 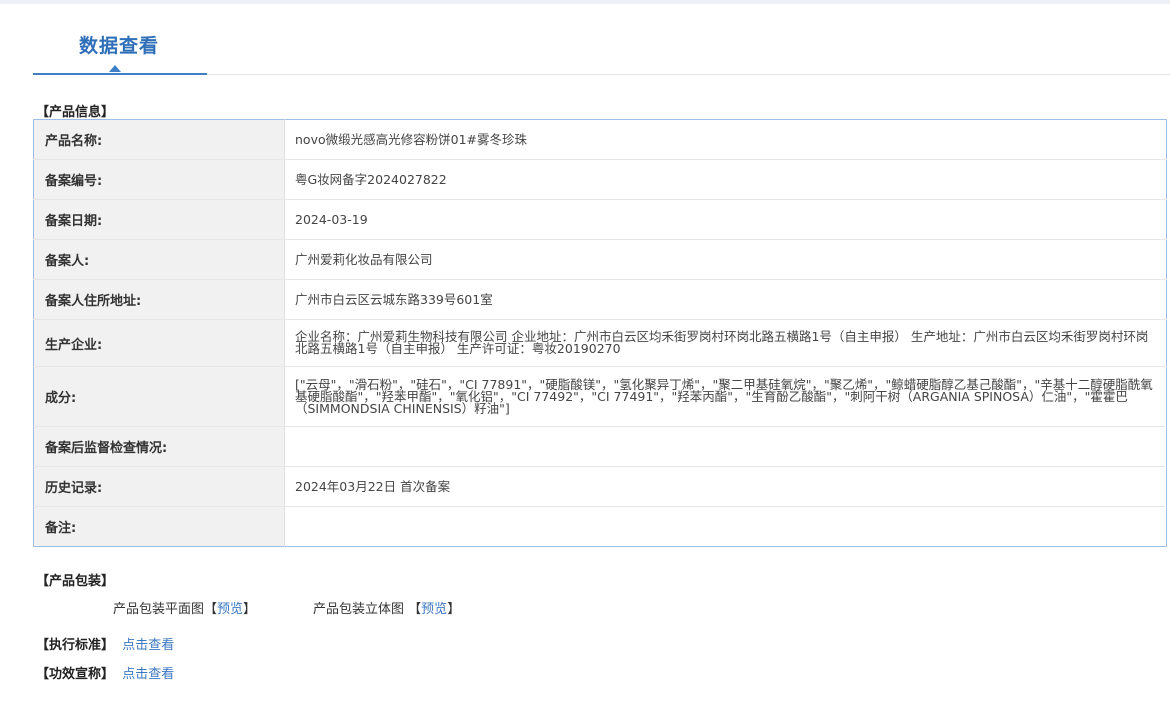 What do you see at coordinates (230, 609) in the screenshot?
I see `package-flat-preview-link: 预览` at bounding box center [230, 609].